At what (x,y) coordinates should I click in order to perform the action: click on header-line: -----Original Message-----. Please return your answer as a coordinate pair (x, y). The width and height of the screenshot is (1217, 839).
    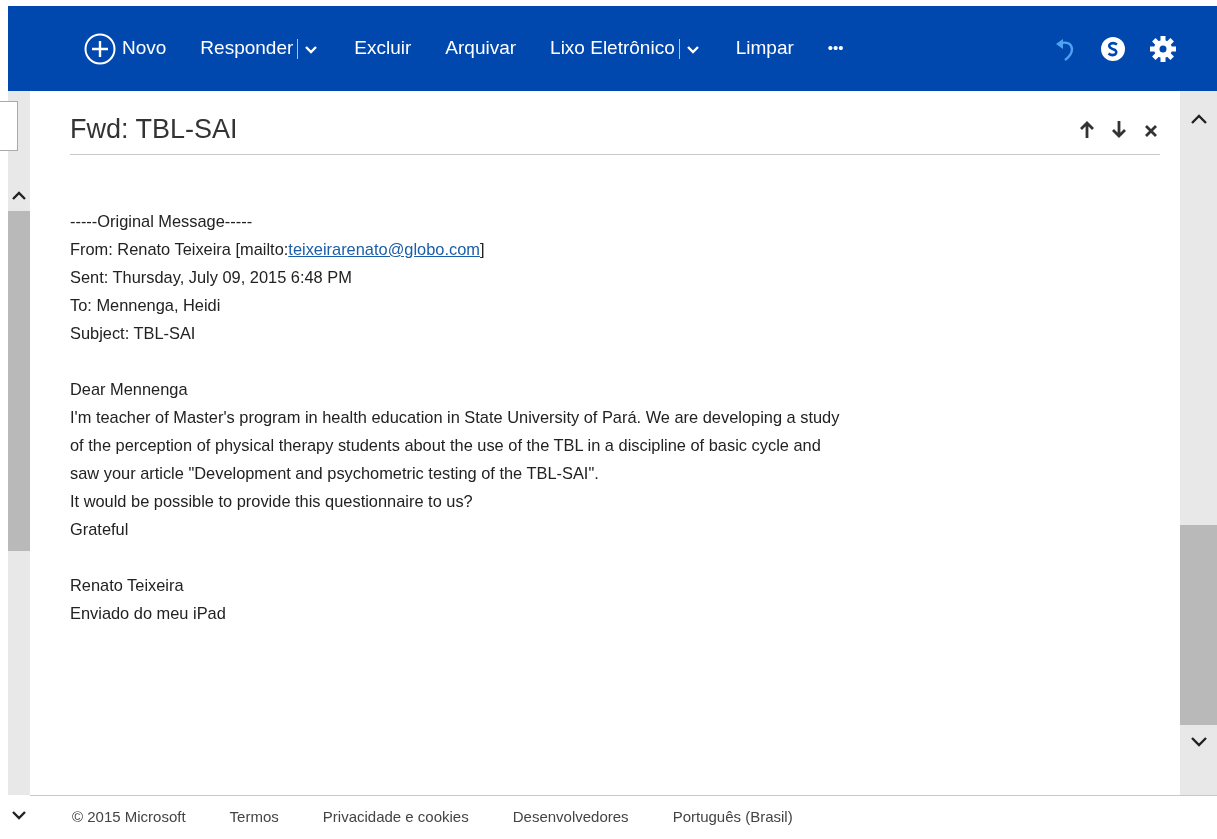
    Looking at the image, I should click on (162, 221).